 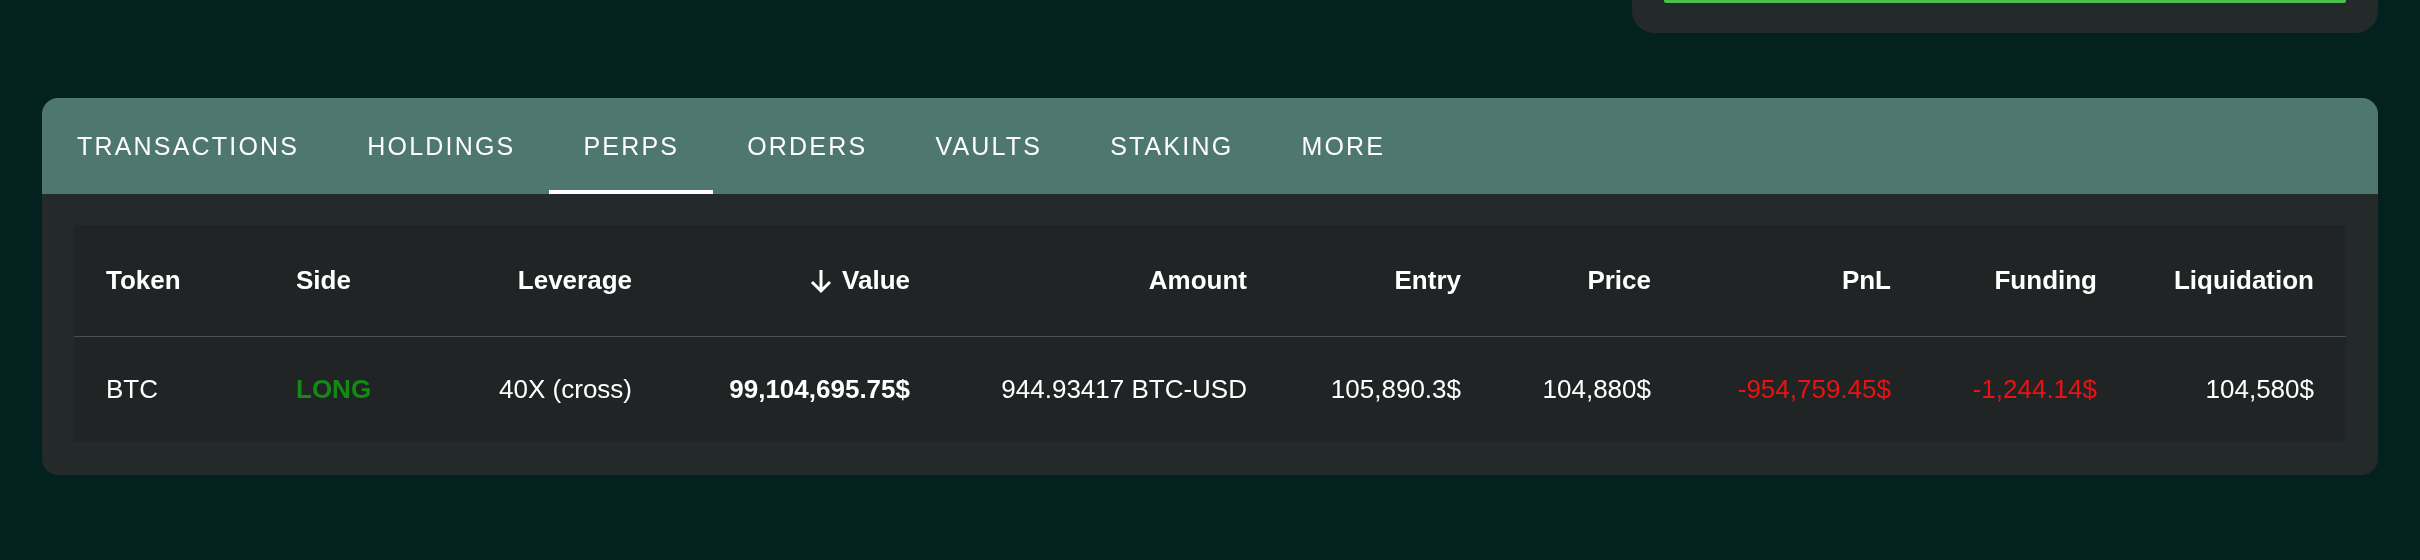 I want to click on column-header: Liquidation, so click(x=2243, y=280).